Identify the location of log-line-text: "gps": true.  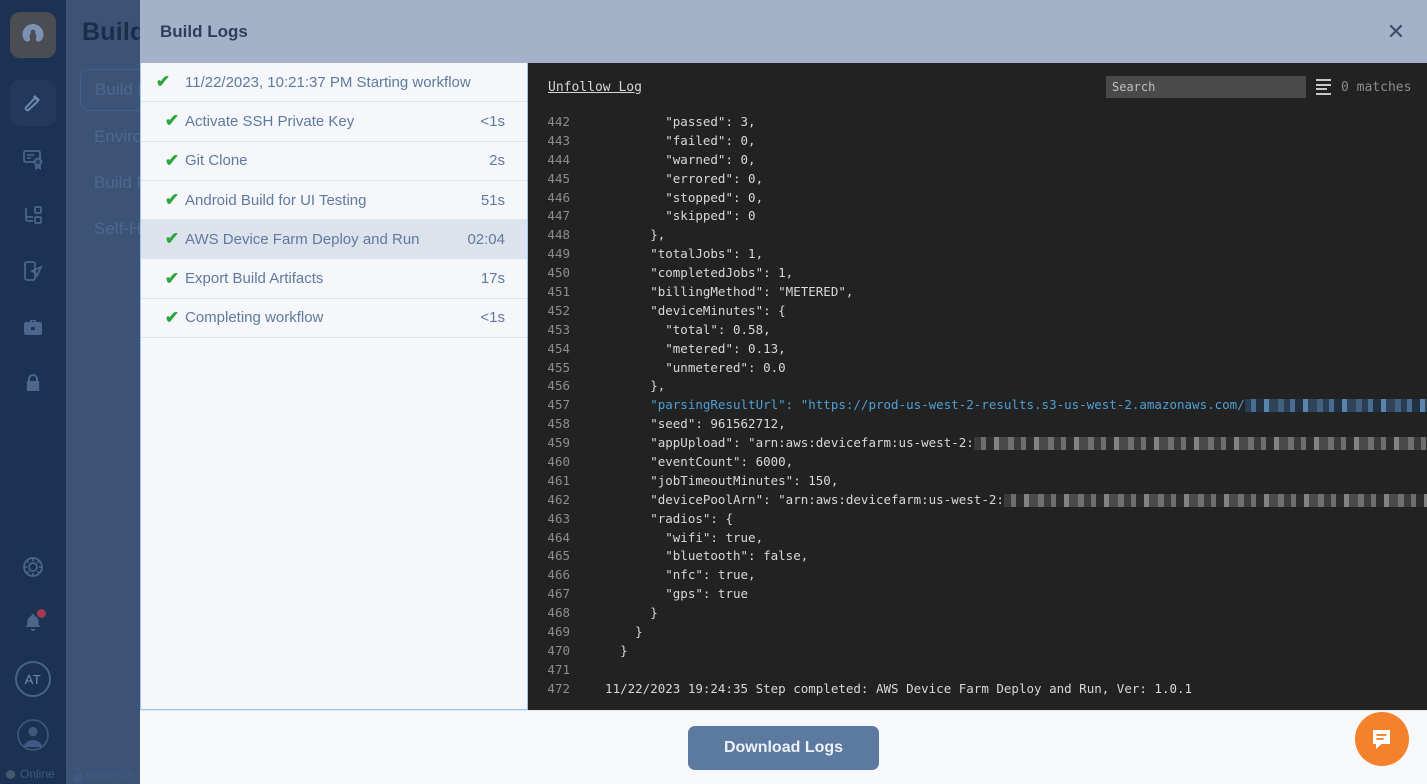
(669, 594).